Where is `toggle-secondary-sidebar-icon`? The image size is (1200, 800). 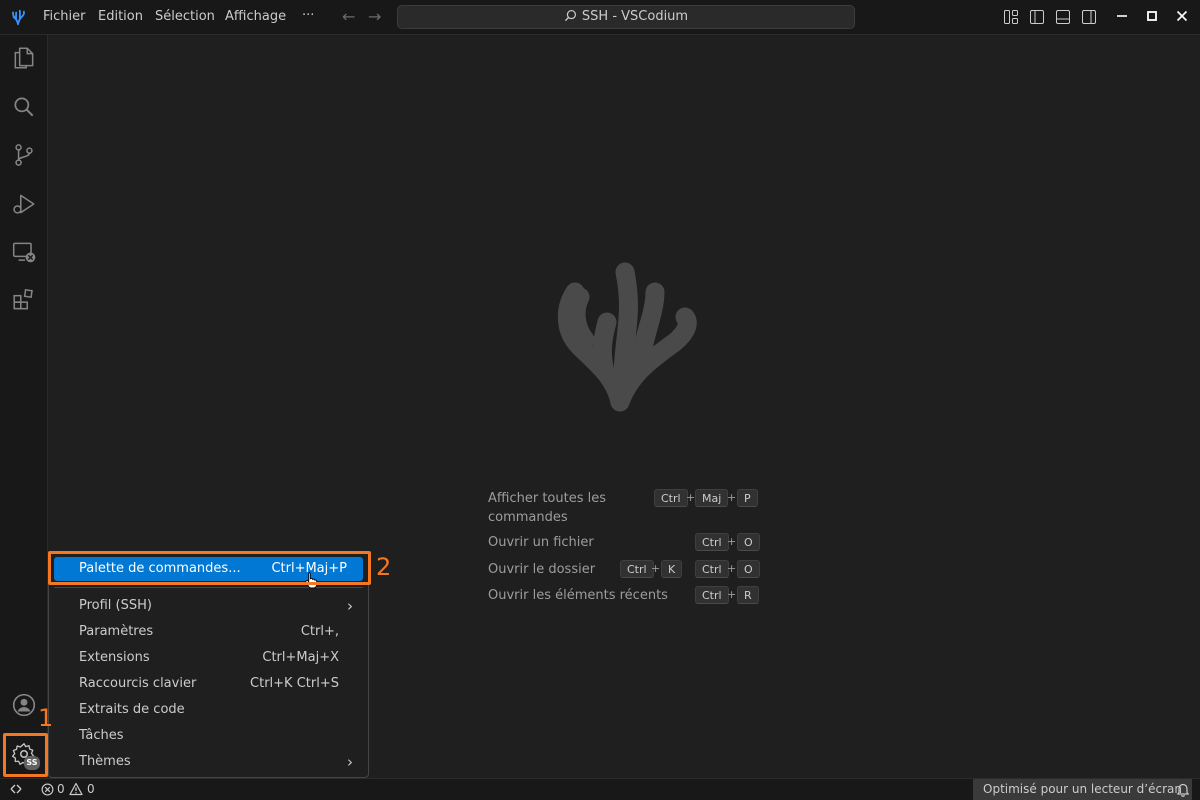
toggle-secondary-sidebar-icon is located at coordinates (1089, 17).